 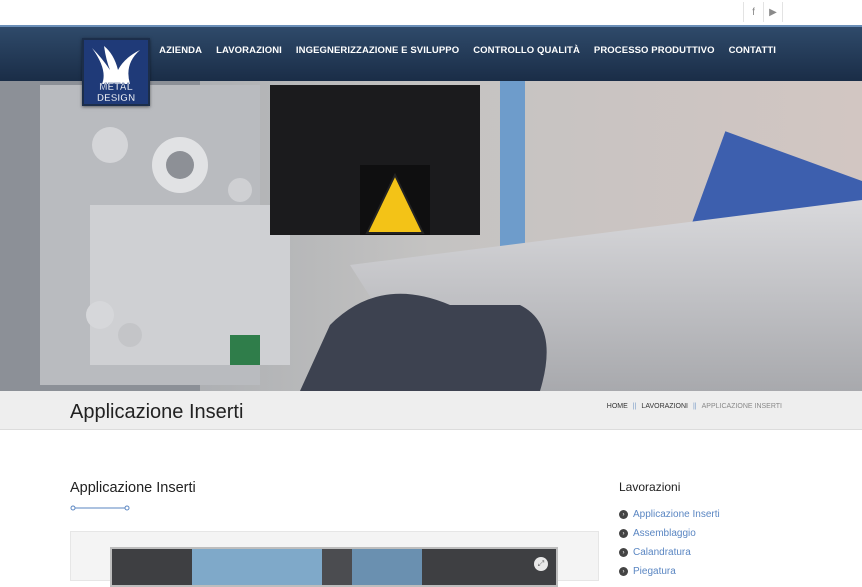 I want to click on sidebar-item-label: Assemblaggio, so click(x=664, y=533).